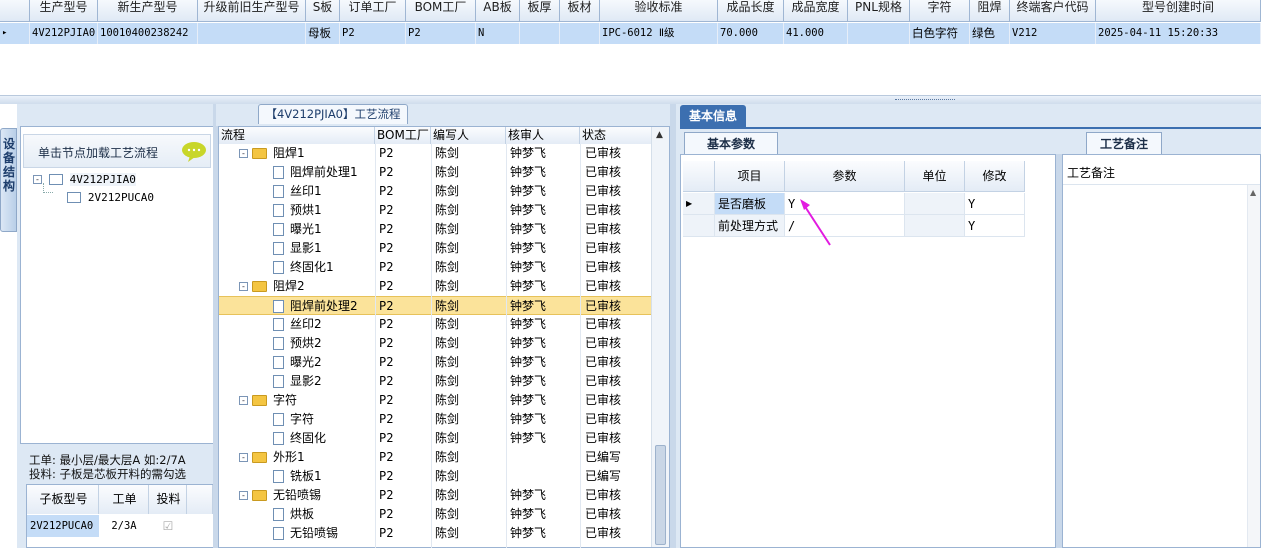 The height and width of the screenshot is (548, 1261). What do you see at coordinates (990, 33) in the screenshot?
I see `cell-solder: 绿色` at bounding box center [990, 33].